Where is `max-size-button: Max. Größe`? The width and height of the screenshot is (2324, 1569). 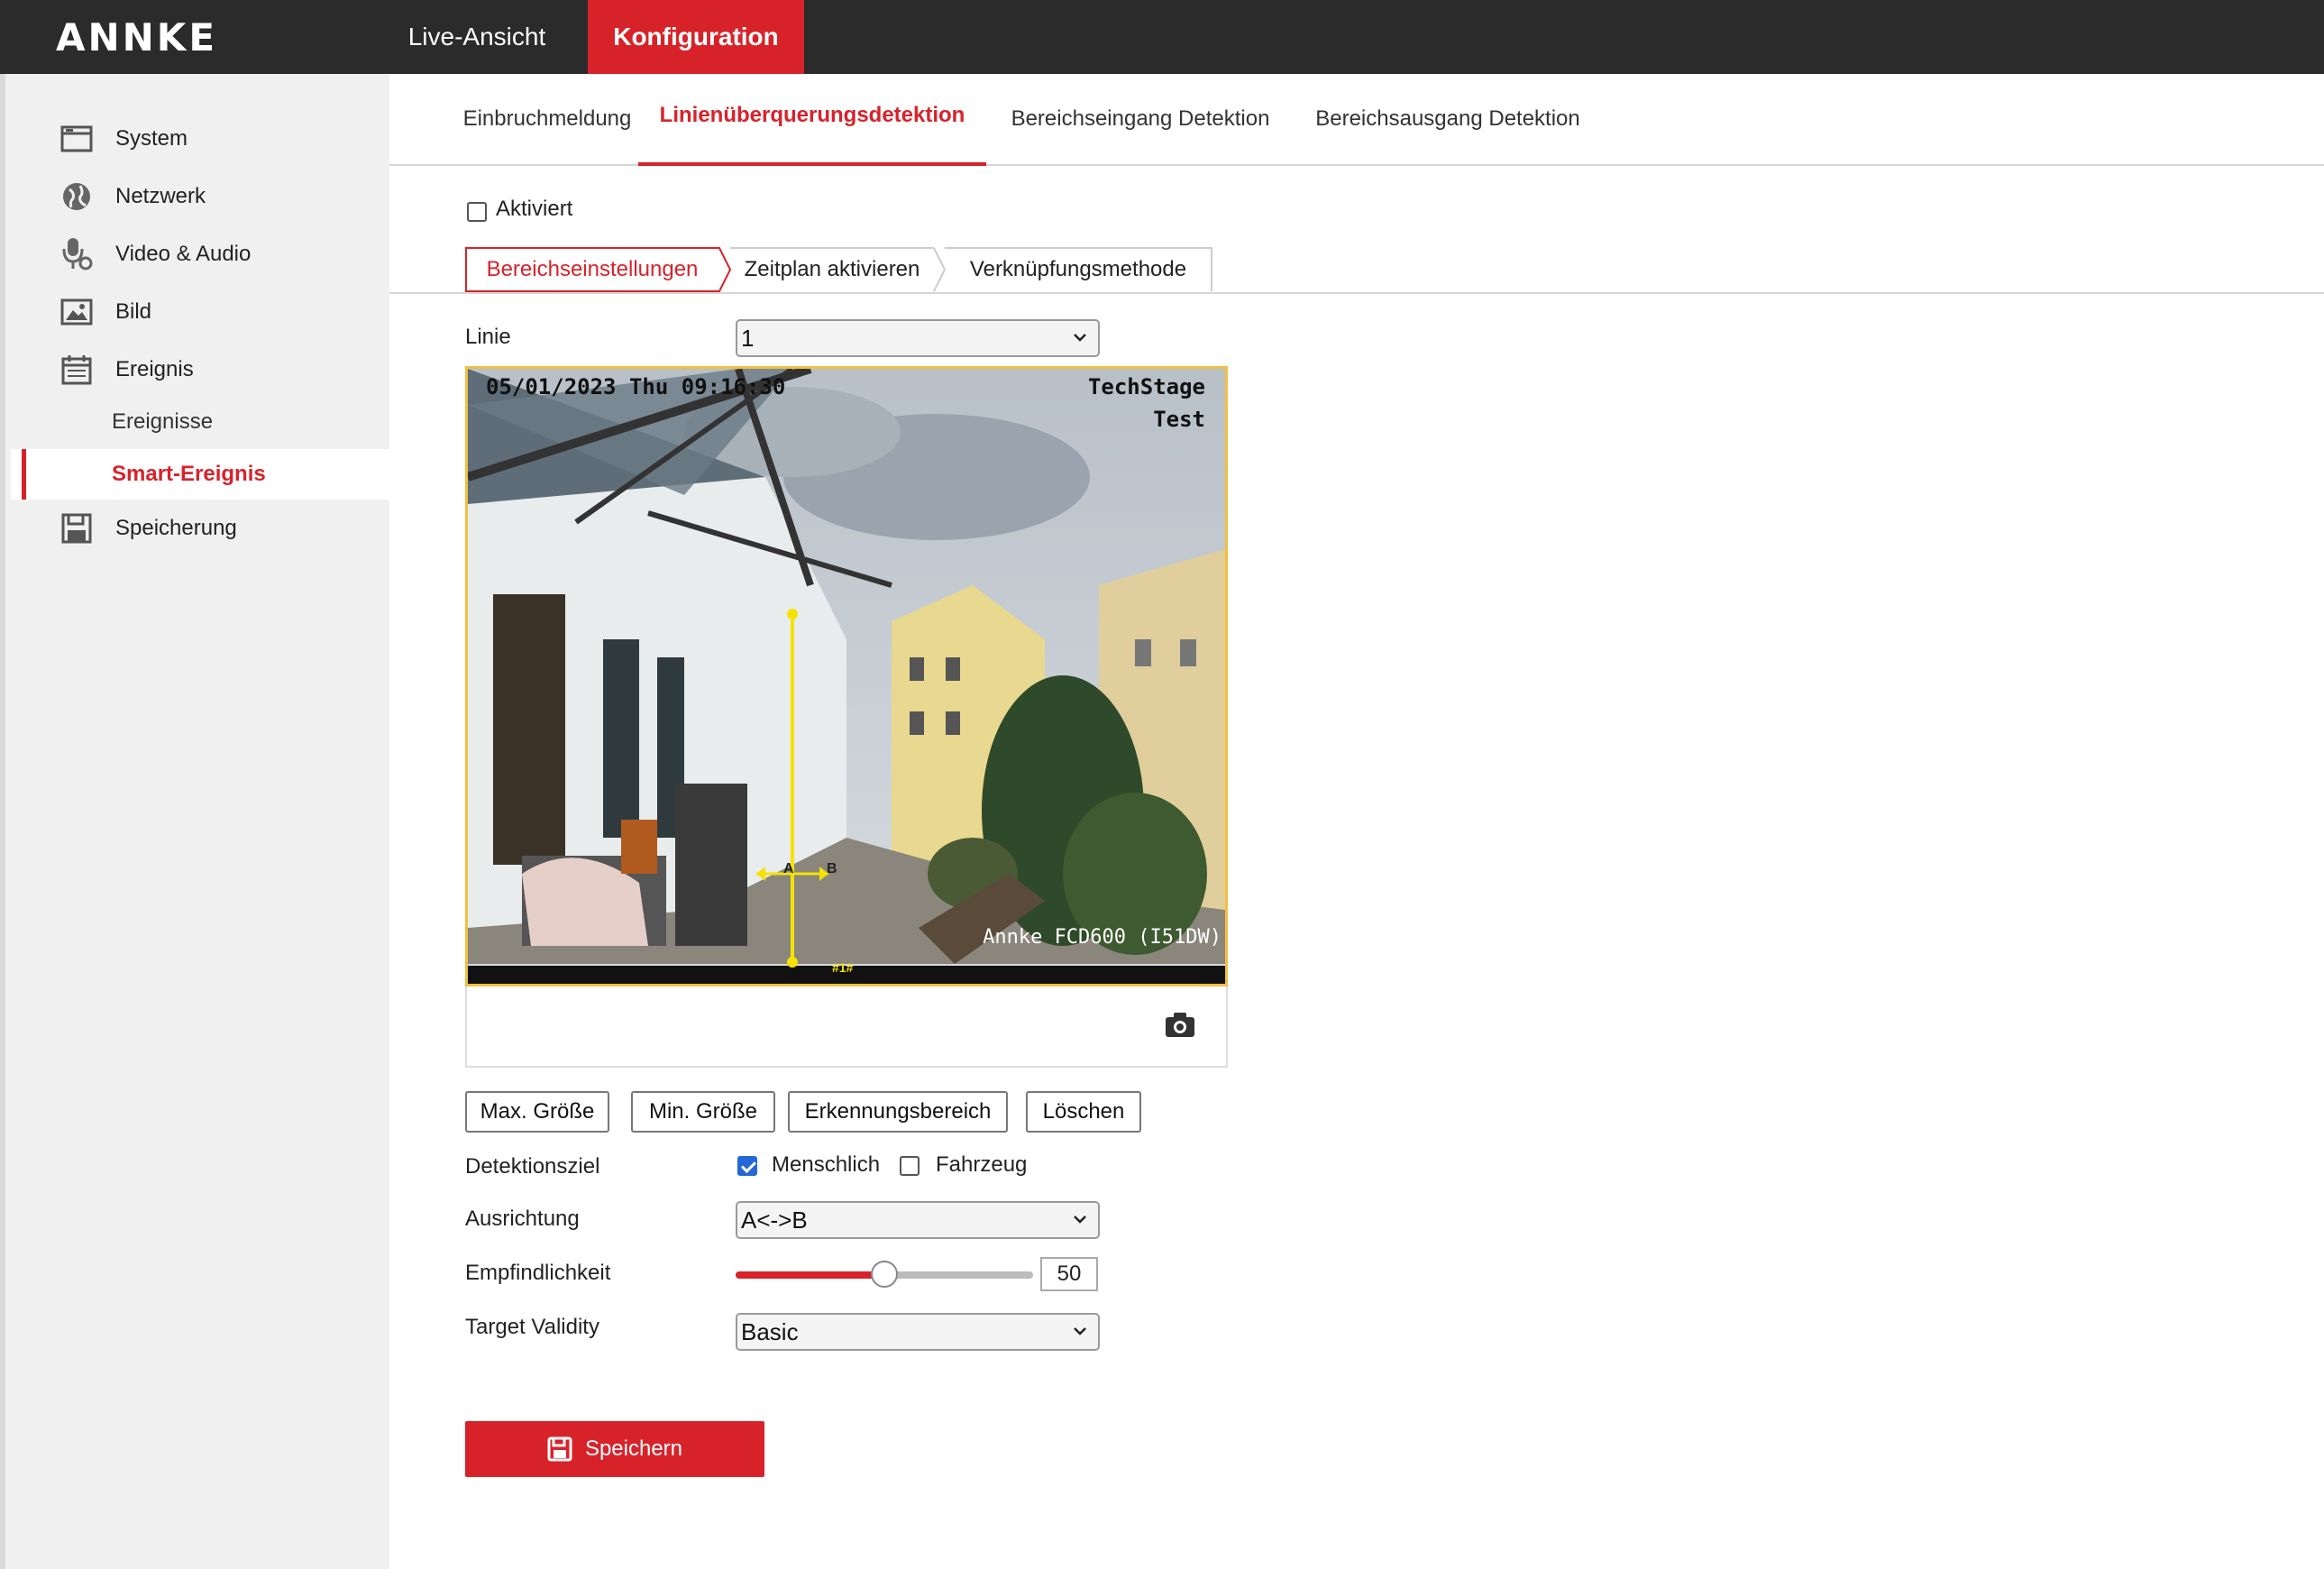
max-size-button: Max. Größe is located at coordinates (537, 1112).